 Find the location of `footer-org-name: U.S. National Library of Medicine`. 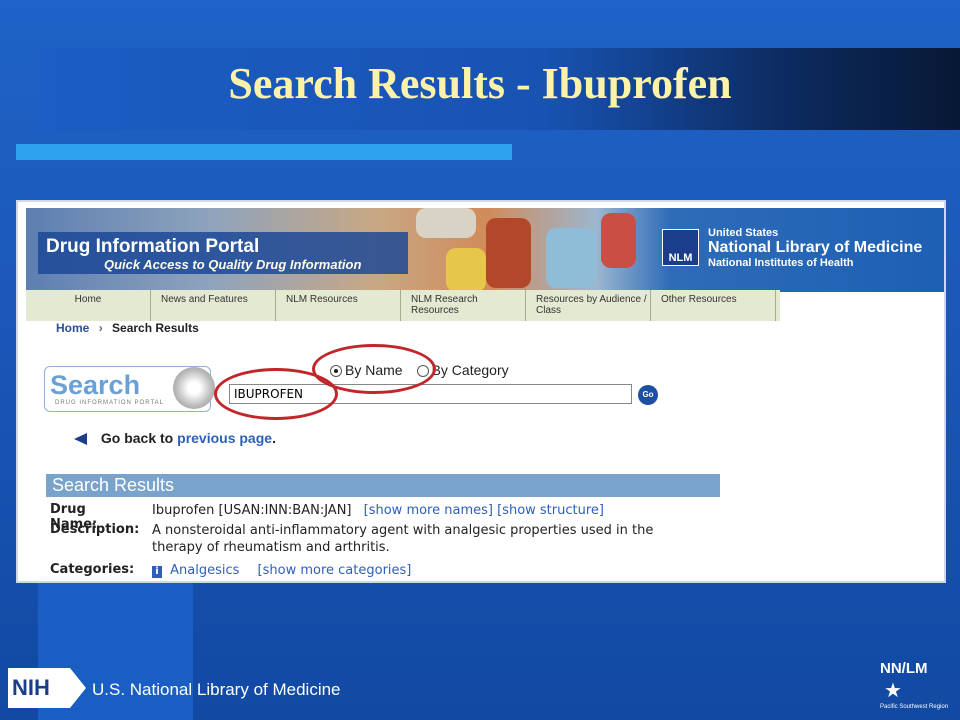

footer-org-name: U.S. National Library of Medicine is located at coordinates (216, 689).